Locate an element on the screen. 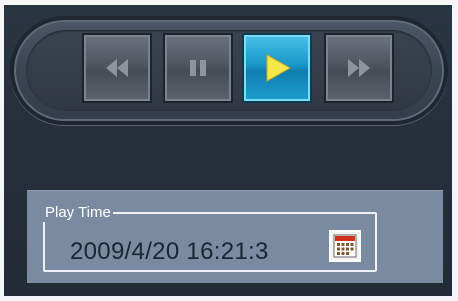  play-time-value: 2009/4/20 16:21:3 is located at coordinates (169, 251).